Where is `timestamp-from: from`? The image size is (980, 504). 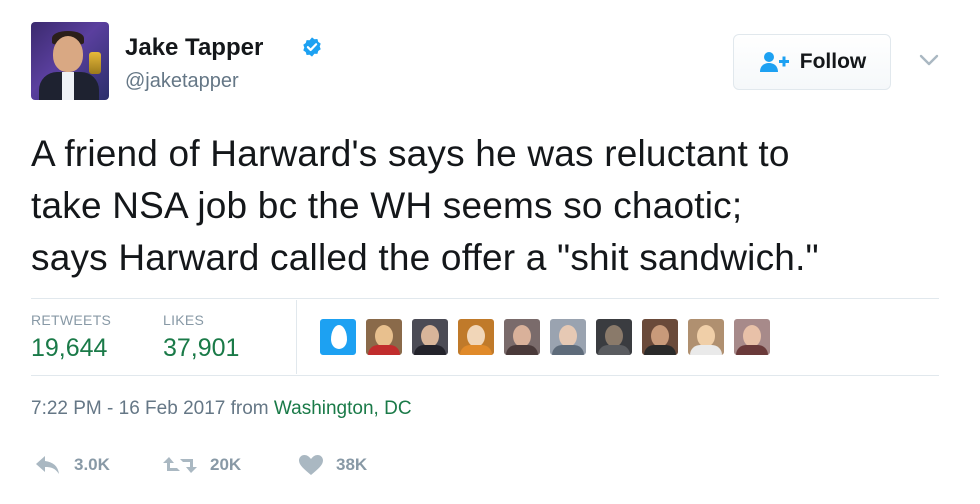 timestamp-from: from is located at coordinates (249, 408).